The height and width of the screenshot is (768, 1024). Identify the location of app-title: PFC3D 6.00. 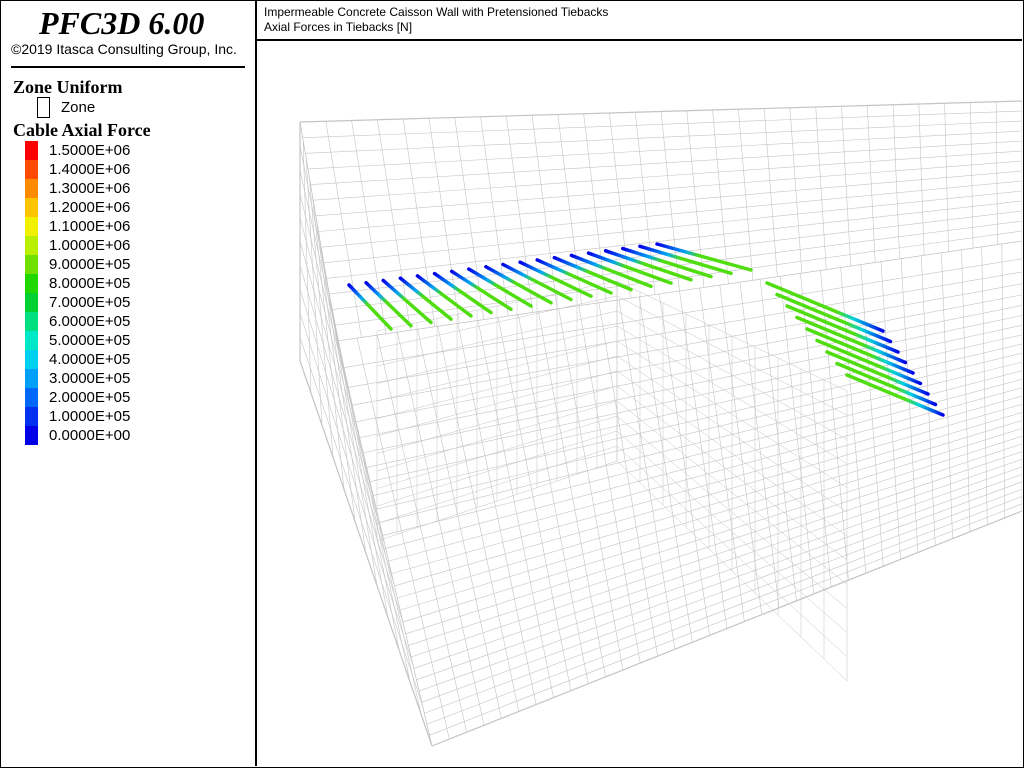
(122, 23).